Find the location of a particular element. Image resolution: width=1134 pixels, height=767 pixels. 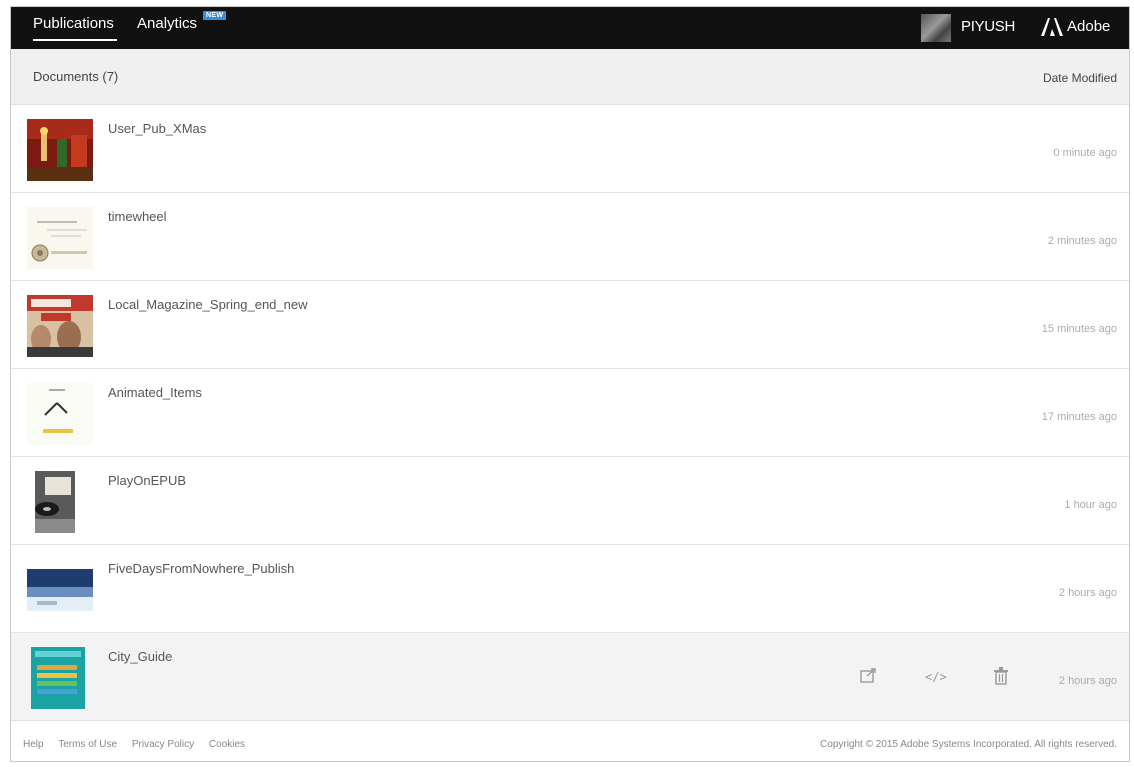

footer-links: Help Terms of Use Privacy Policy Cookies is located at coordinates (140, 744).